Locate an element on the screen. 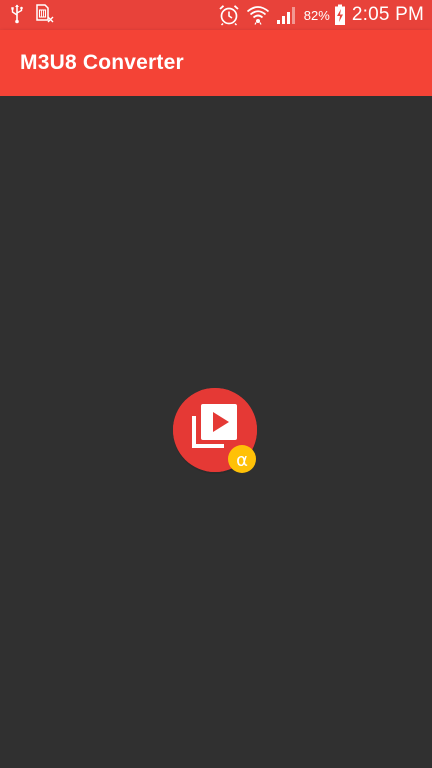 This screenshot has height=768, width=432. usb-icon is located at coordinates (17, 14).